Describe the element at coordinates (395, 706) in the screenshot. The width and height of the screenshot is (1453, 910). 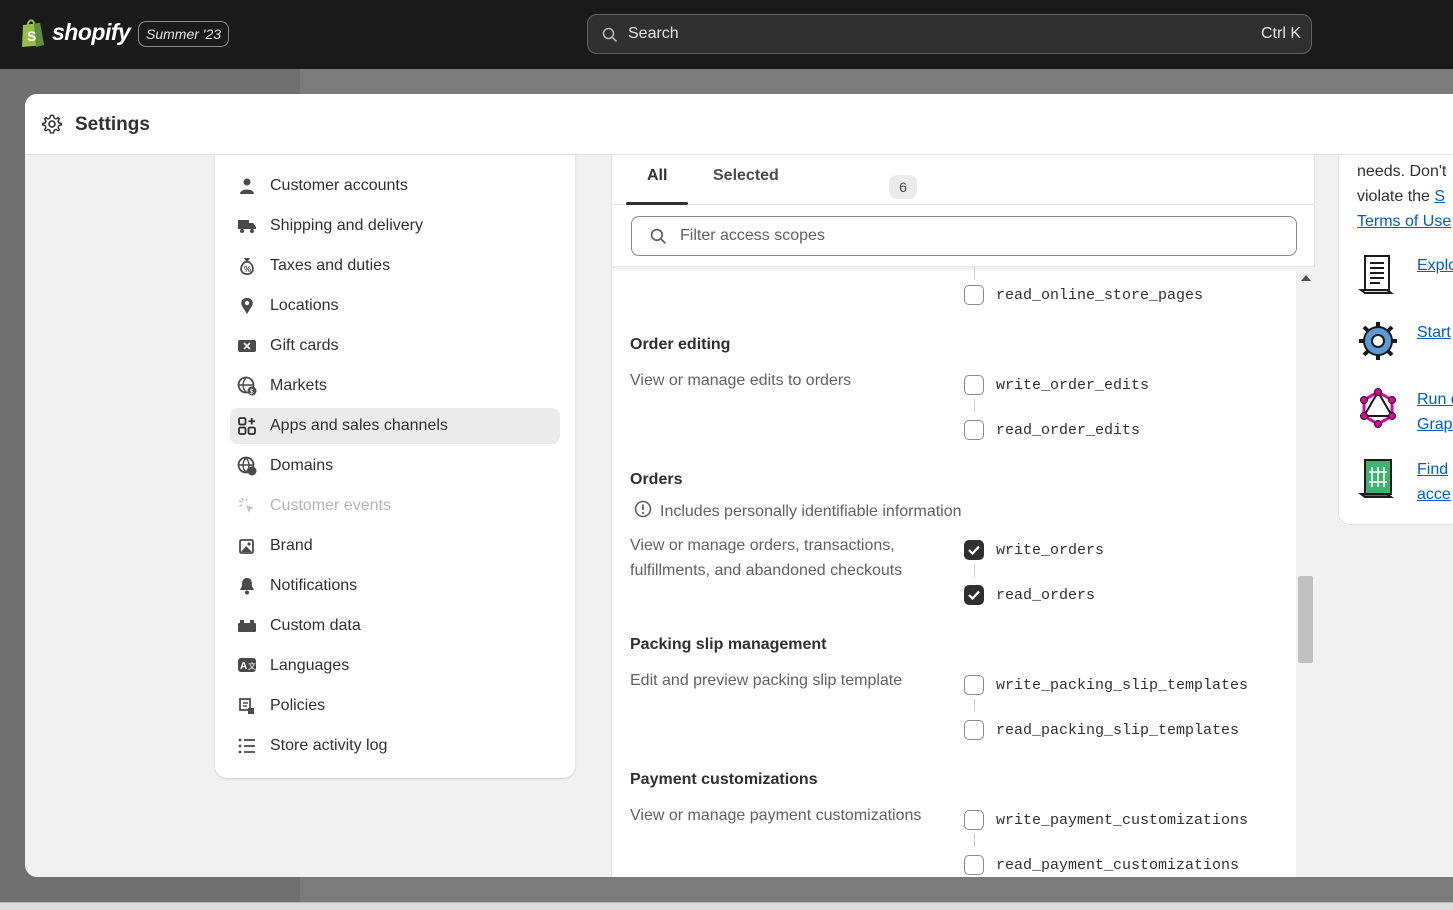
I see `sidebar-item-policies: Policies` at that location.